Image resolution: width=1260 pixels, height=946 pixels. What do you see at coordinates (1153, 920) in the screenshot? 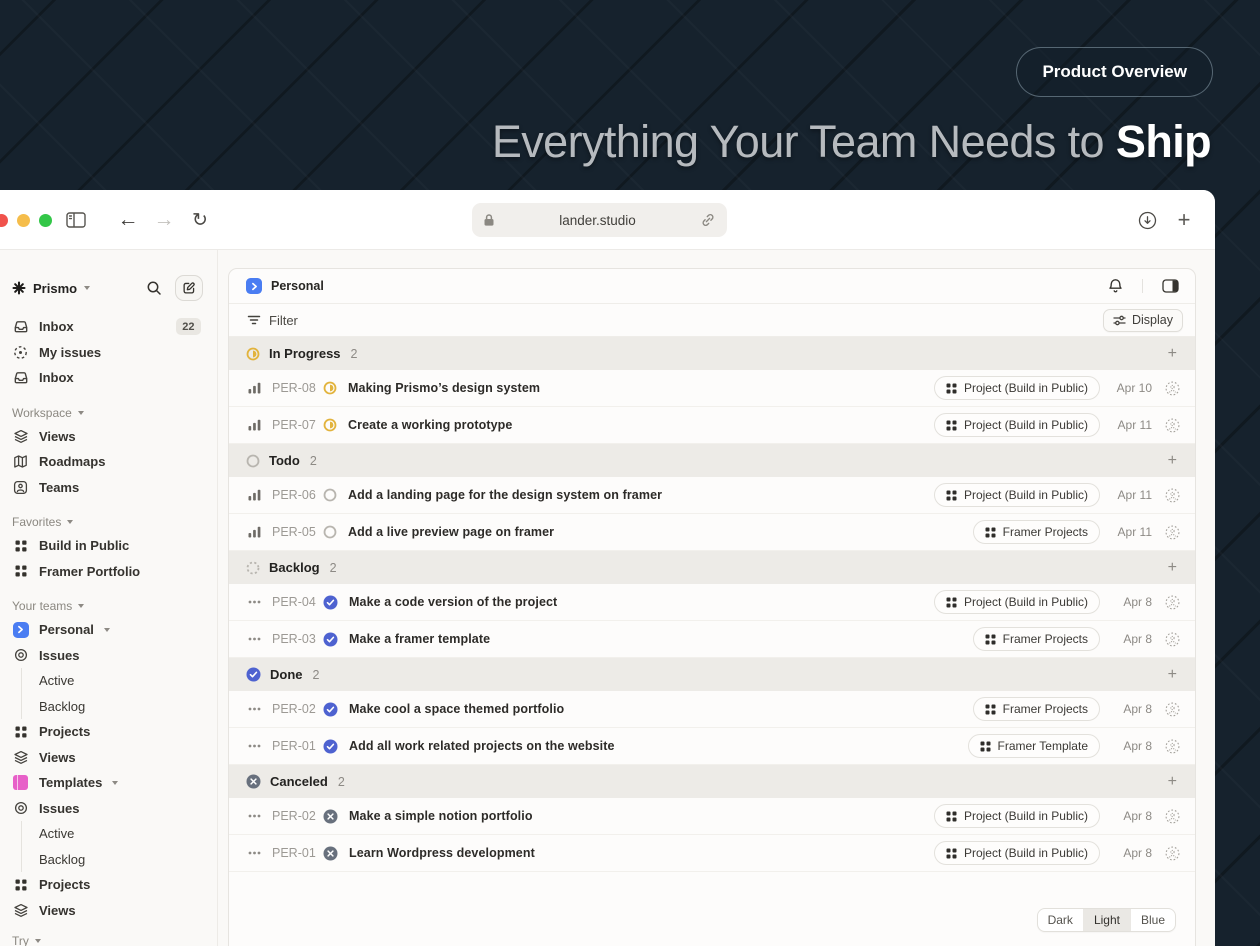
I see `theme-option-blue: Blue` at bounding box center [1153, 920].